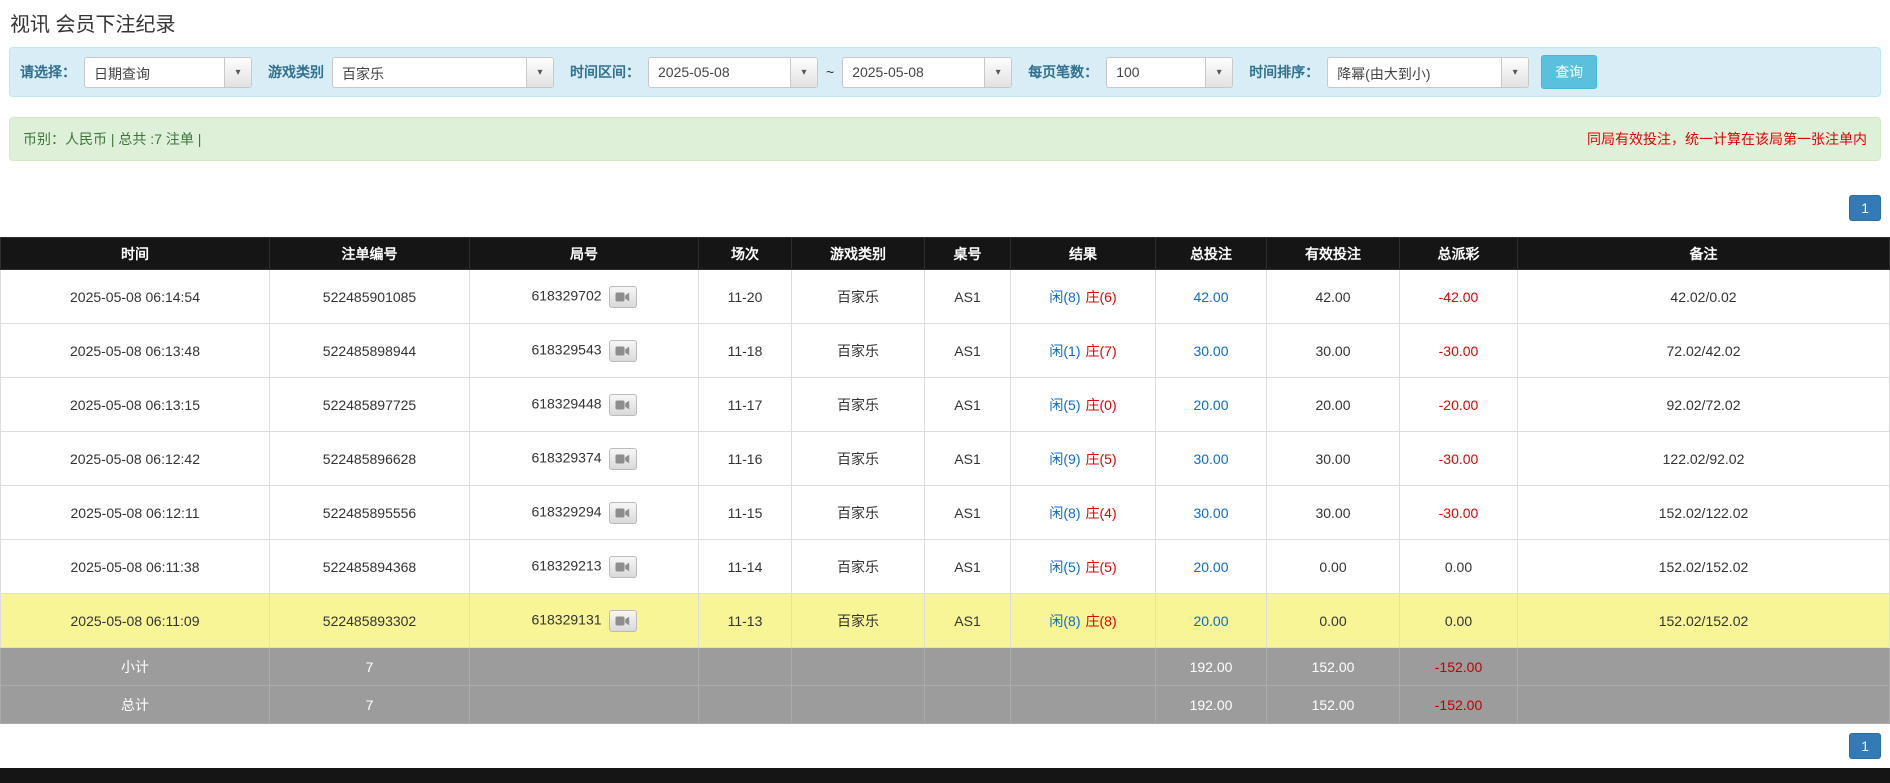 The image size is (1890, 783). Describe the element at coordinates (369, 704) in the screenshot. I see `grand-total-count: 7` at that location.